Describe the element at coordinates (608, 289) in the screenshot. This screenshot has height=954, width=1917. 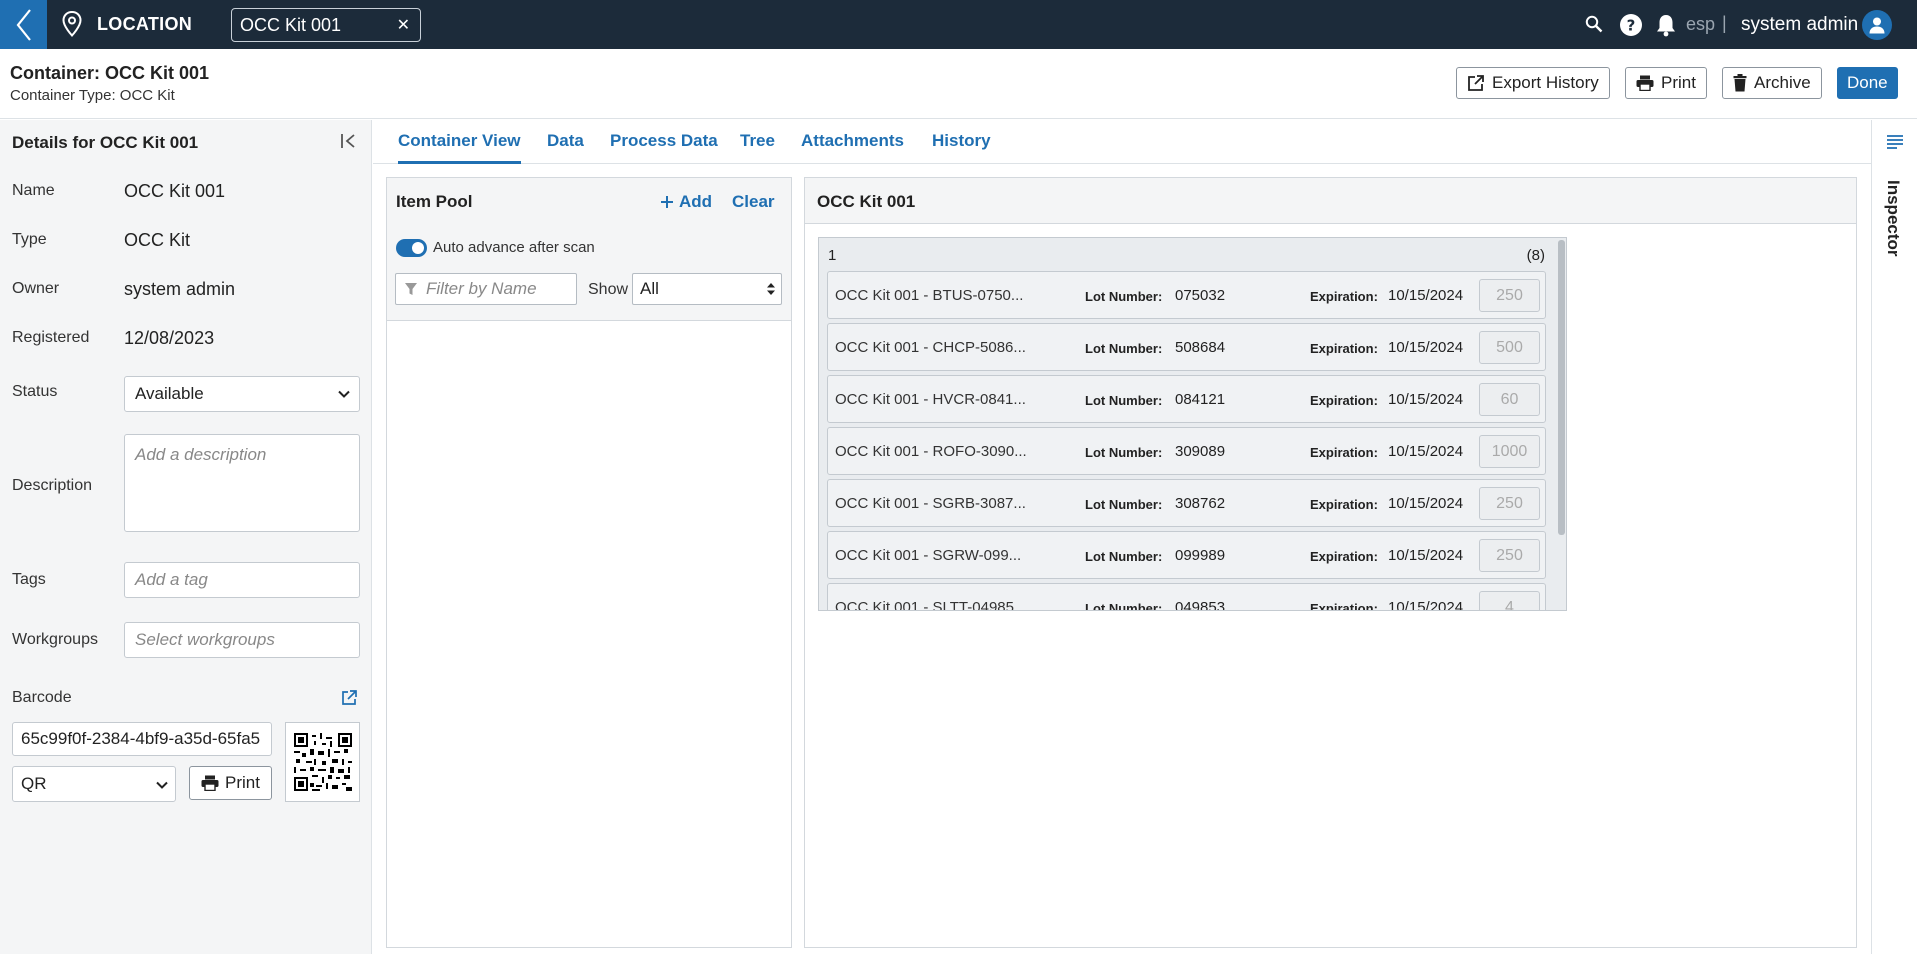
I see `show-label: Show` at that location.